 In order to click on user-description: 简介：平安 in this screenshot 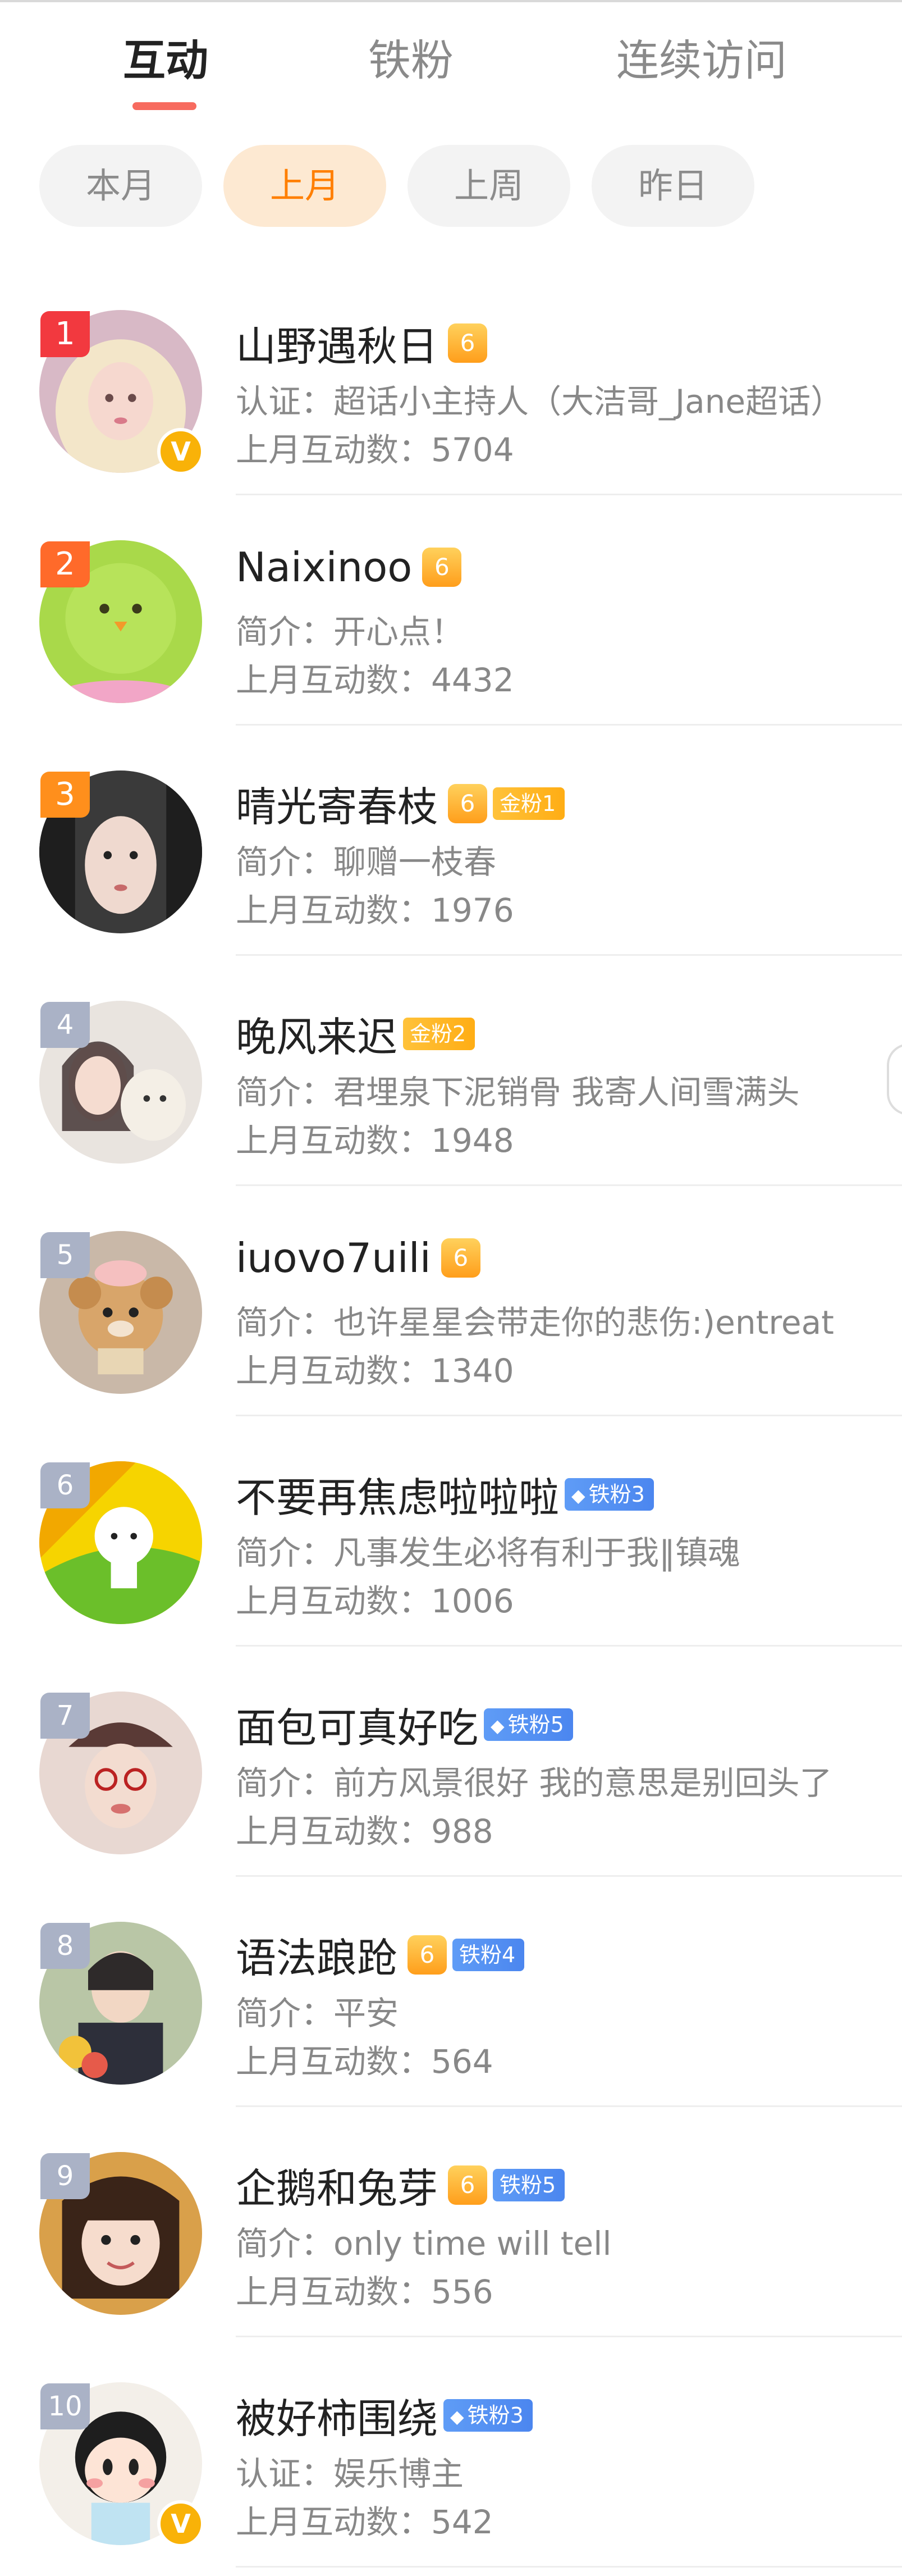, I will do `click(317, 2013)`.